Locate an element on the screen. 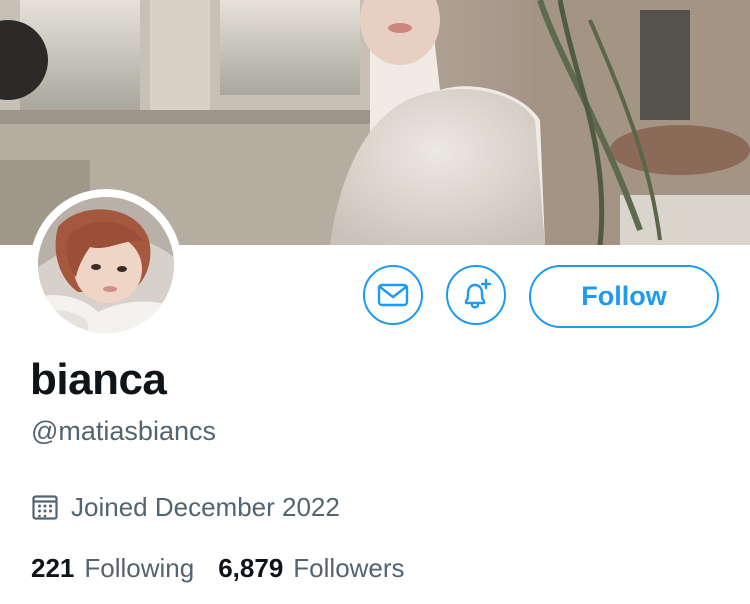 The image size is (750, 604). user-handle: @matiasbiancs is located at coordinates (123, 431).